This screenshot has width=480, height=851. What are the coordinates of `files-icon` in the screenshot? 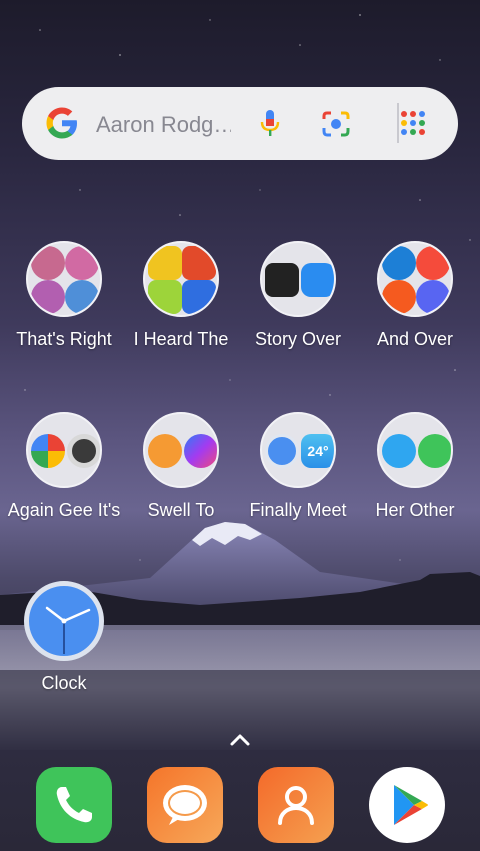 It's located at (399, 451).